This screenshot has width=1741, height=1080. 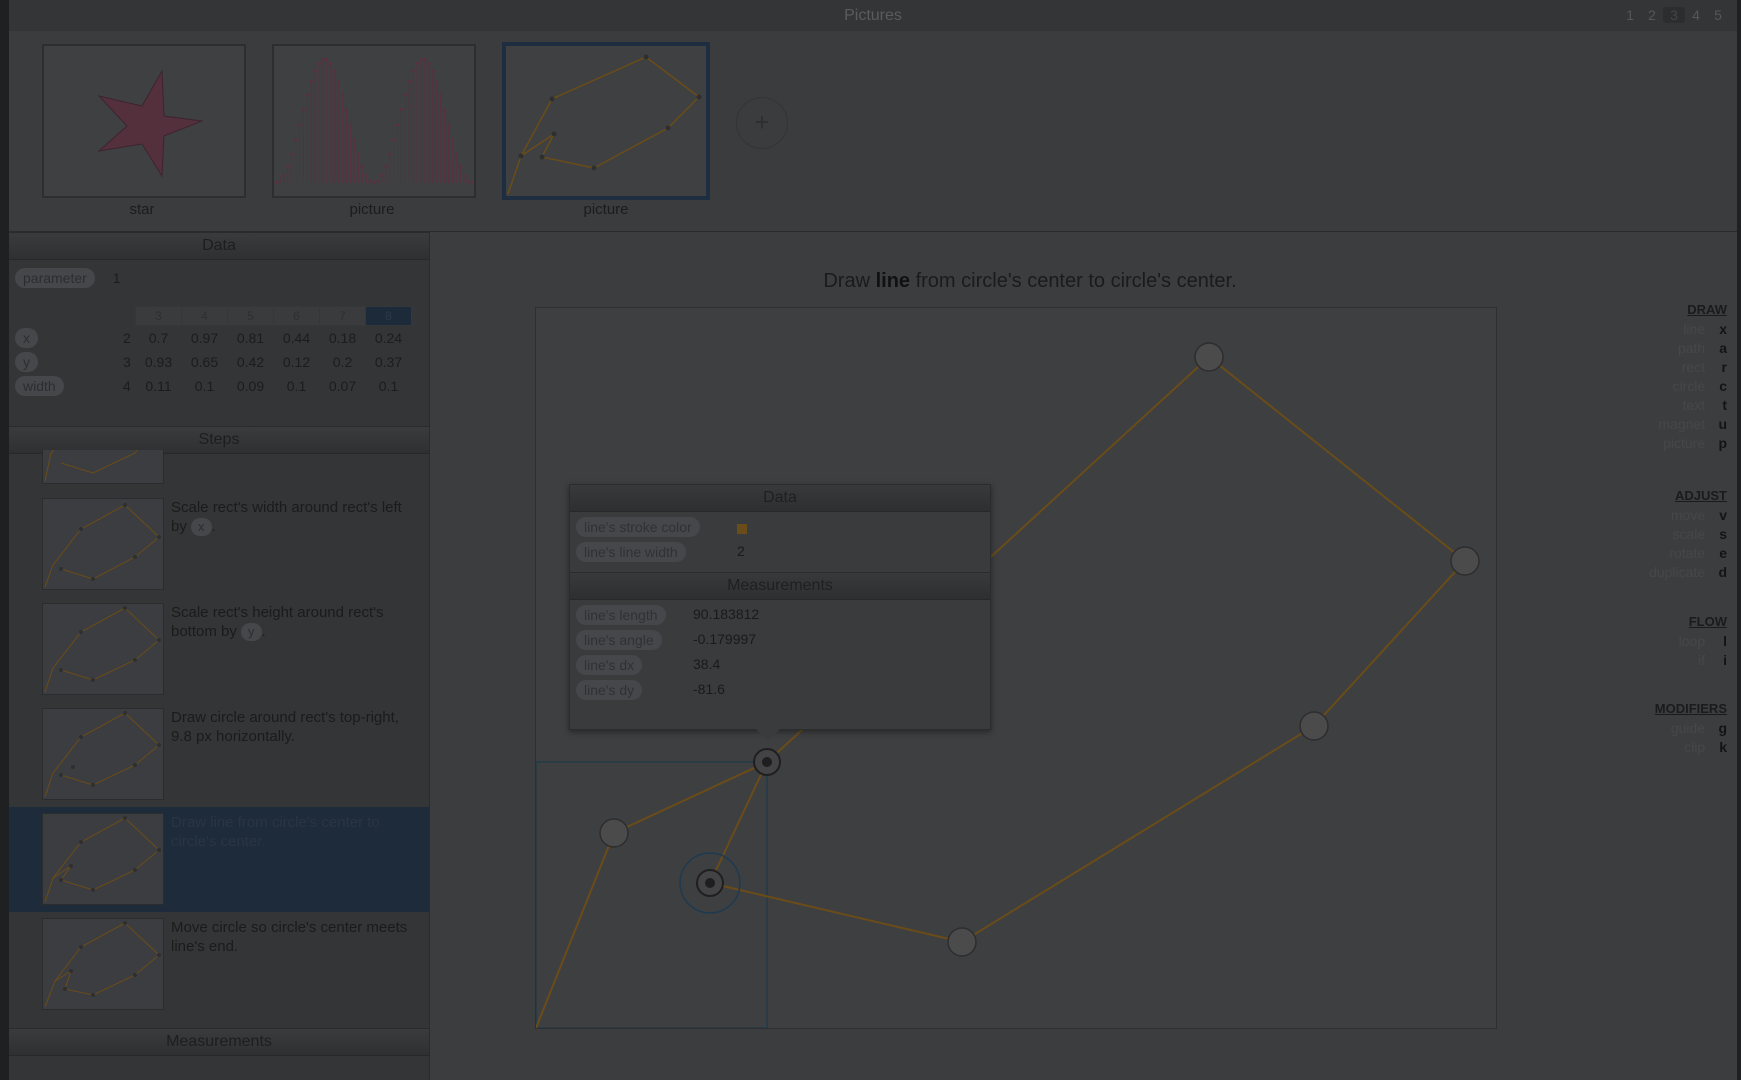 I want to click on menu-item-move: move v, so click(x=1688, y=515).